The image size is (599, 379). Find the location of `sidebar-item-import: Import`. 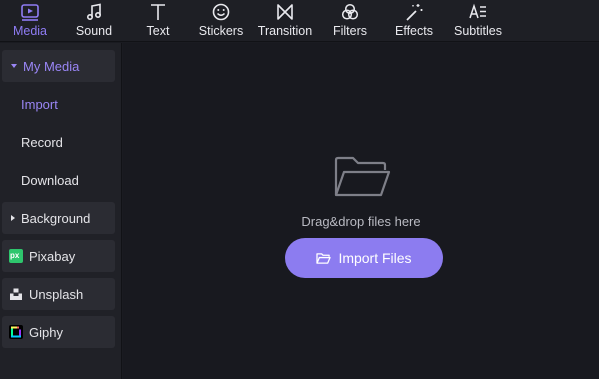

sidebar-item-import: Import is located at coordinates (58, 104).